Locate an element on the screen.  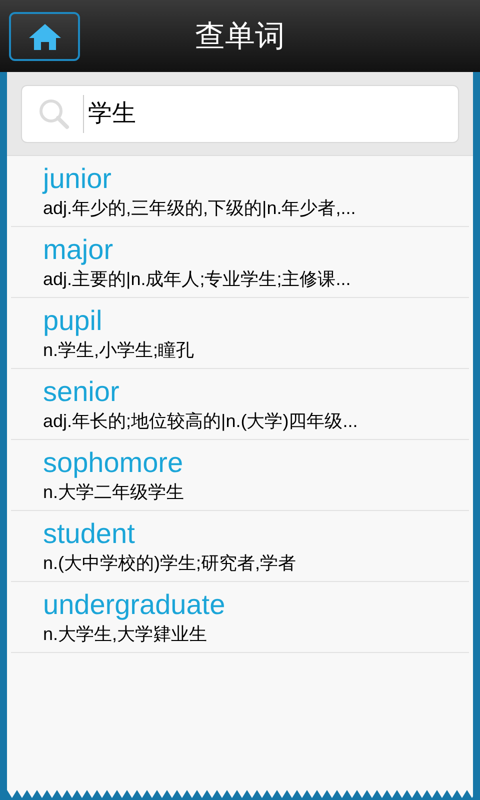
definition: n.大学二年级学生 is located at coordinates (114, 492).